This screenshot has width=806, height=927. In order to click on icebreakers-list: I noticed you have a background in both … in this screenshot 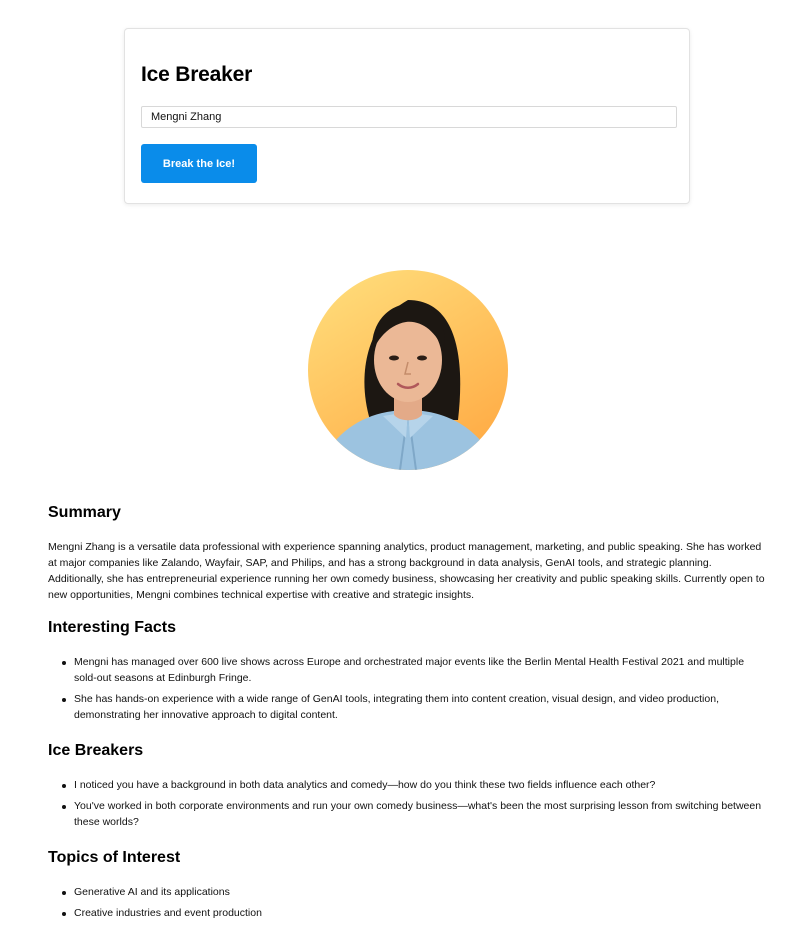, I will do `click(408, 806)`.